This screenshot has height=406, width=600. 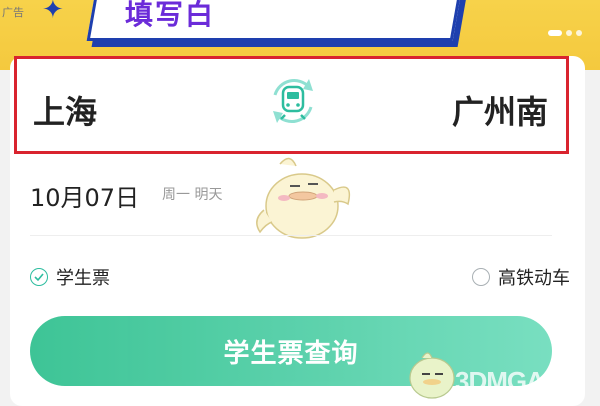 I want to click on ad-label: 广告, so click(x=13, y=12).